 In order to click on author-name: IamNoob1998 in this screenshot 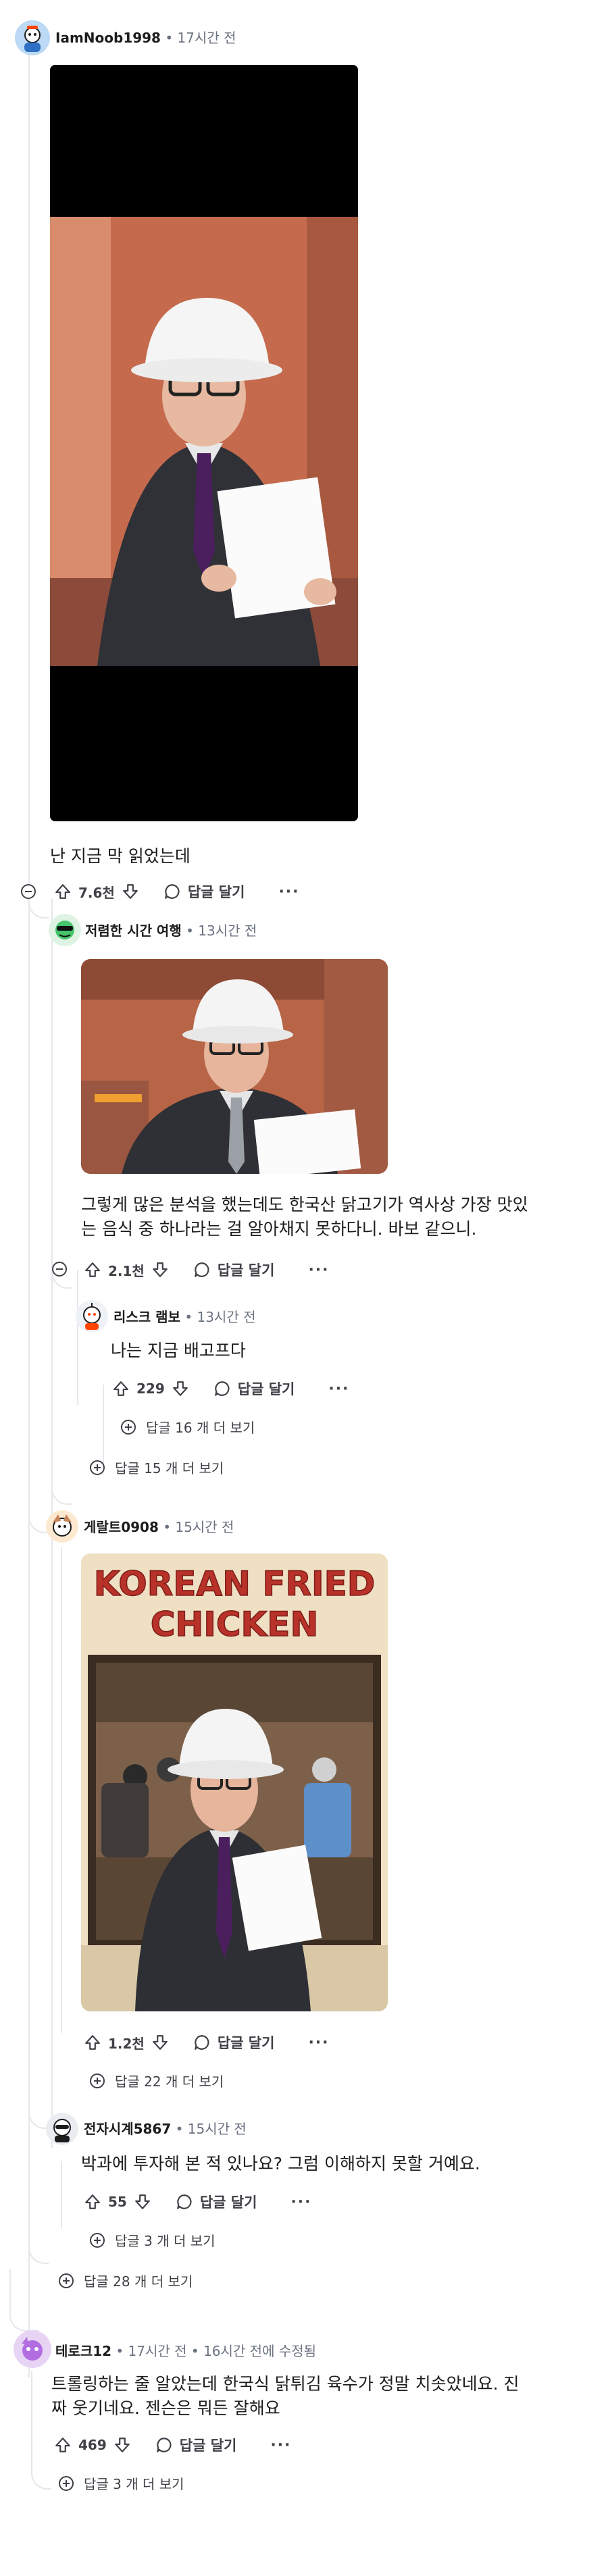, I will do `click(108, 38)`.